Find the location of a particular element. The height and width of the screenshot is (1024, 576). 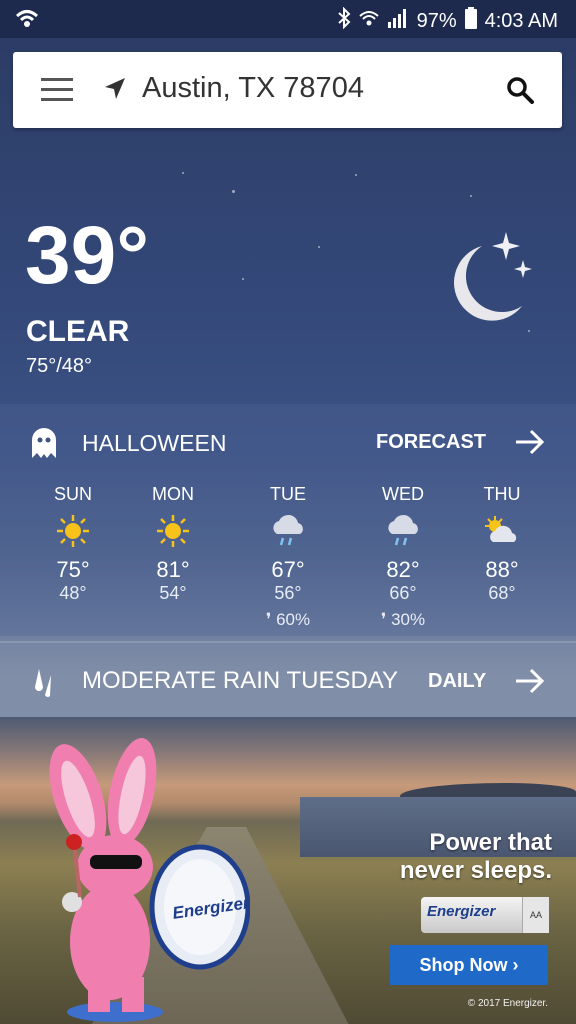

day-low: 56° is located at coordinates (288, 593).